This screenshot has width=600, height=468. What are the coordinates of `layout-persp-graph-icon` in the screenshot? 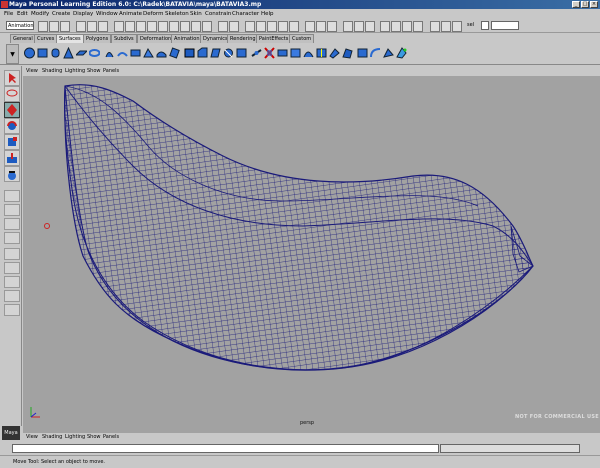 It's located at (12, 282).